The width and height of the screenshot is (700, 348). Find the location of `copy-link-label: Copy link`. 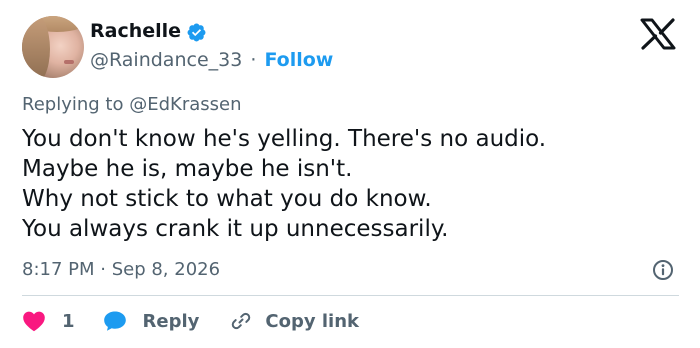

copy-link-label: Copy link is located at coordinates (312, 321).